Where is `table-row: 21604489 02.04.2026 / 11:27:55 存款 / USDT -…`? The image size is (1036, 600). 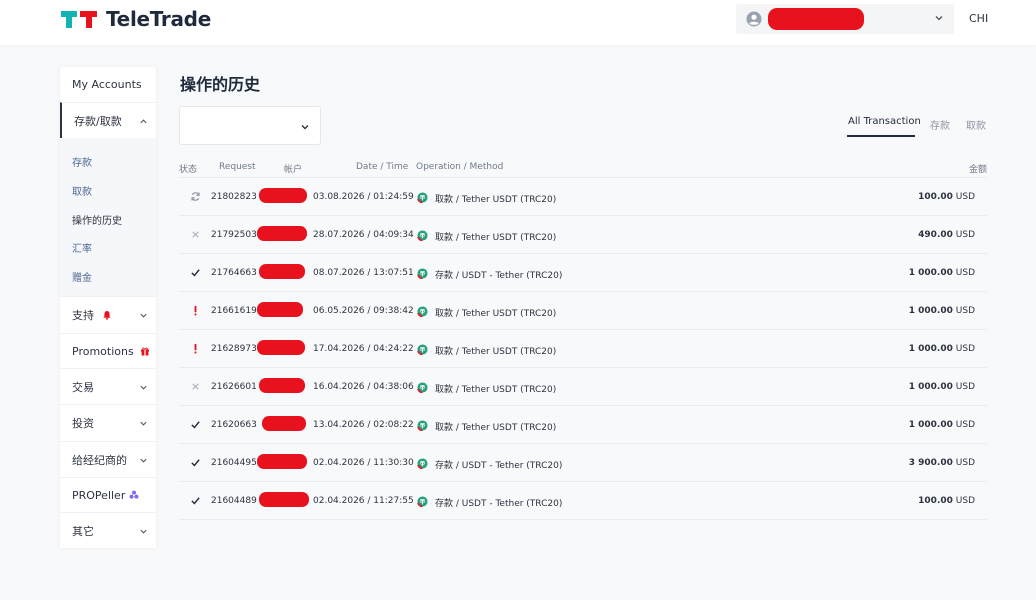 table-row: 21604489 02.04.2026 / 11:27:55 存款 / USDT -… is located at coordinates (583, 501).